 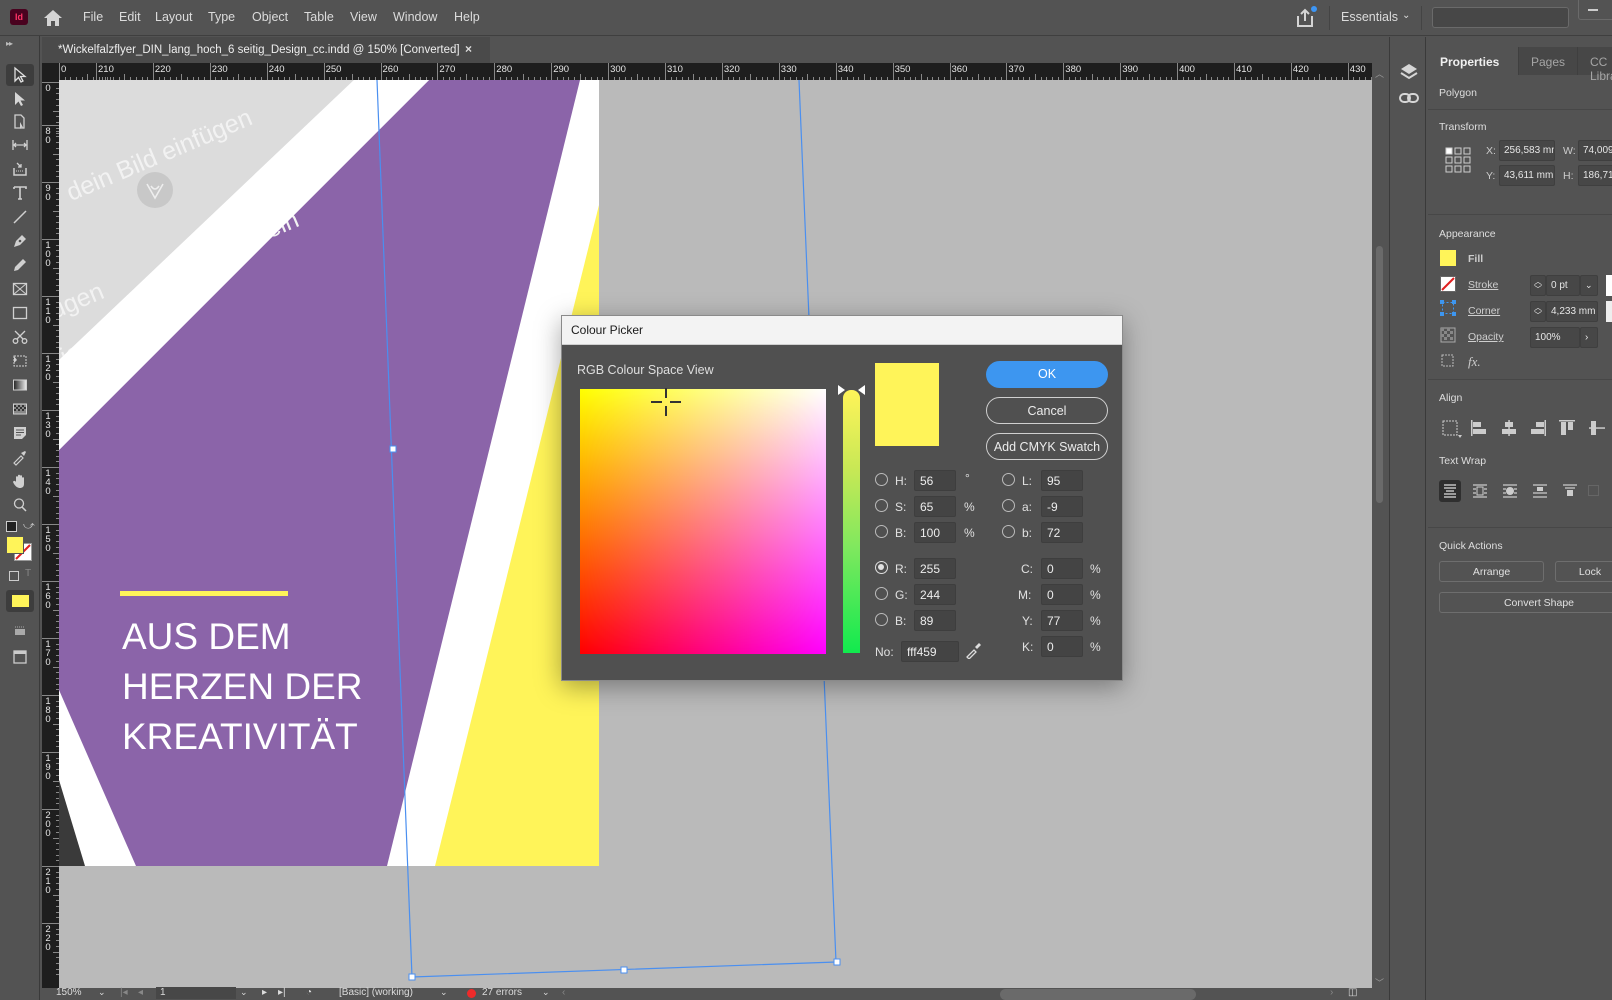 What do you see at coordinates (935, 480) in the screenshot?
I see `hue-field: 56` at bounding box center [935, 480].